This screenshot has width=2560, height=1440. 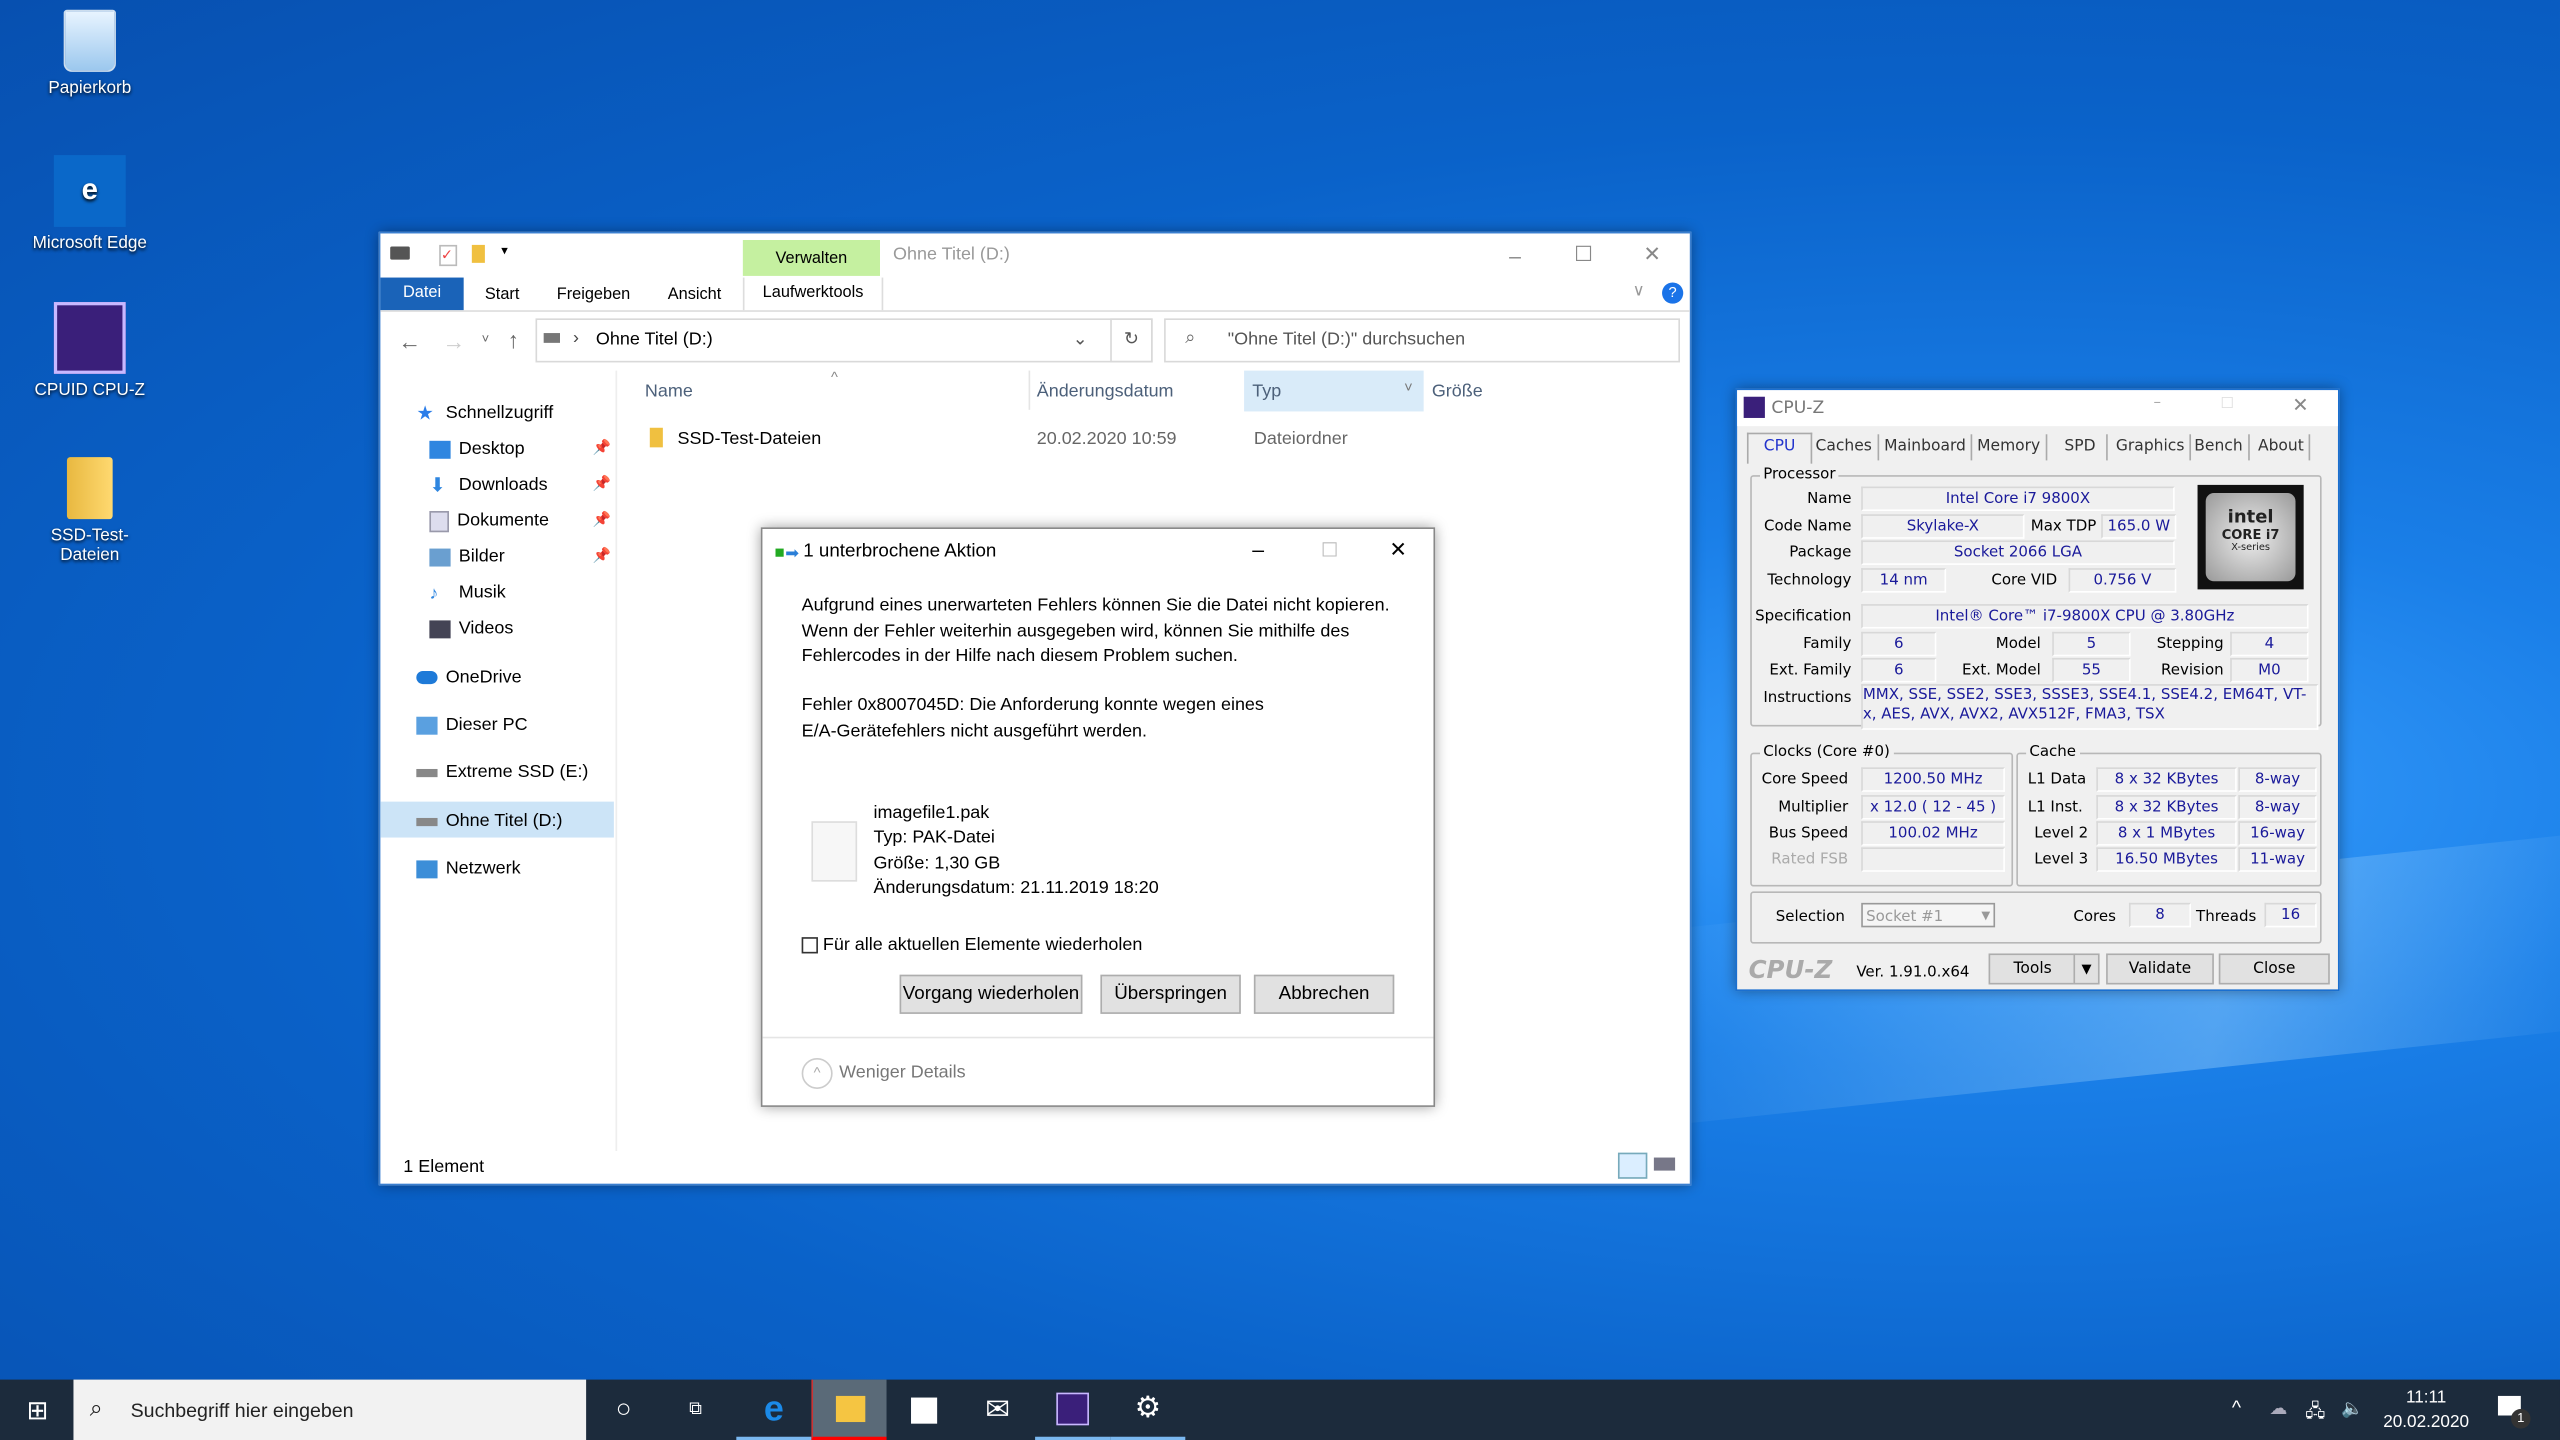 I want to click on network-icon: 🖧, so click(x=2315, y=1413).